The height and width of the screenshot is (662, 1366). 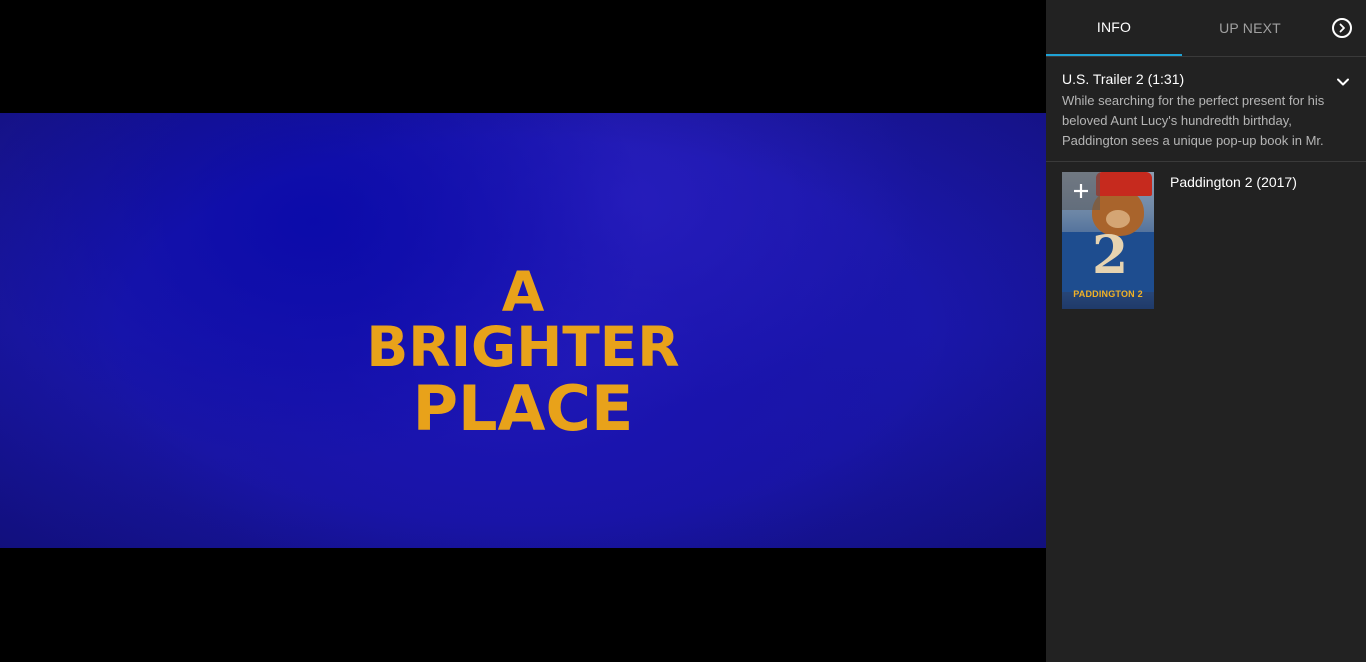 I want to click on tab-up-next: UP NEXT, so click(x=1250, y=28).